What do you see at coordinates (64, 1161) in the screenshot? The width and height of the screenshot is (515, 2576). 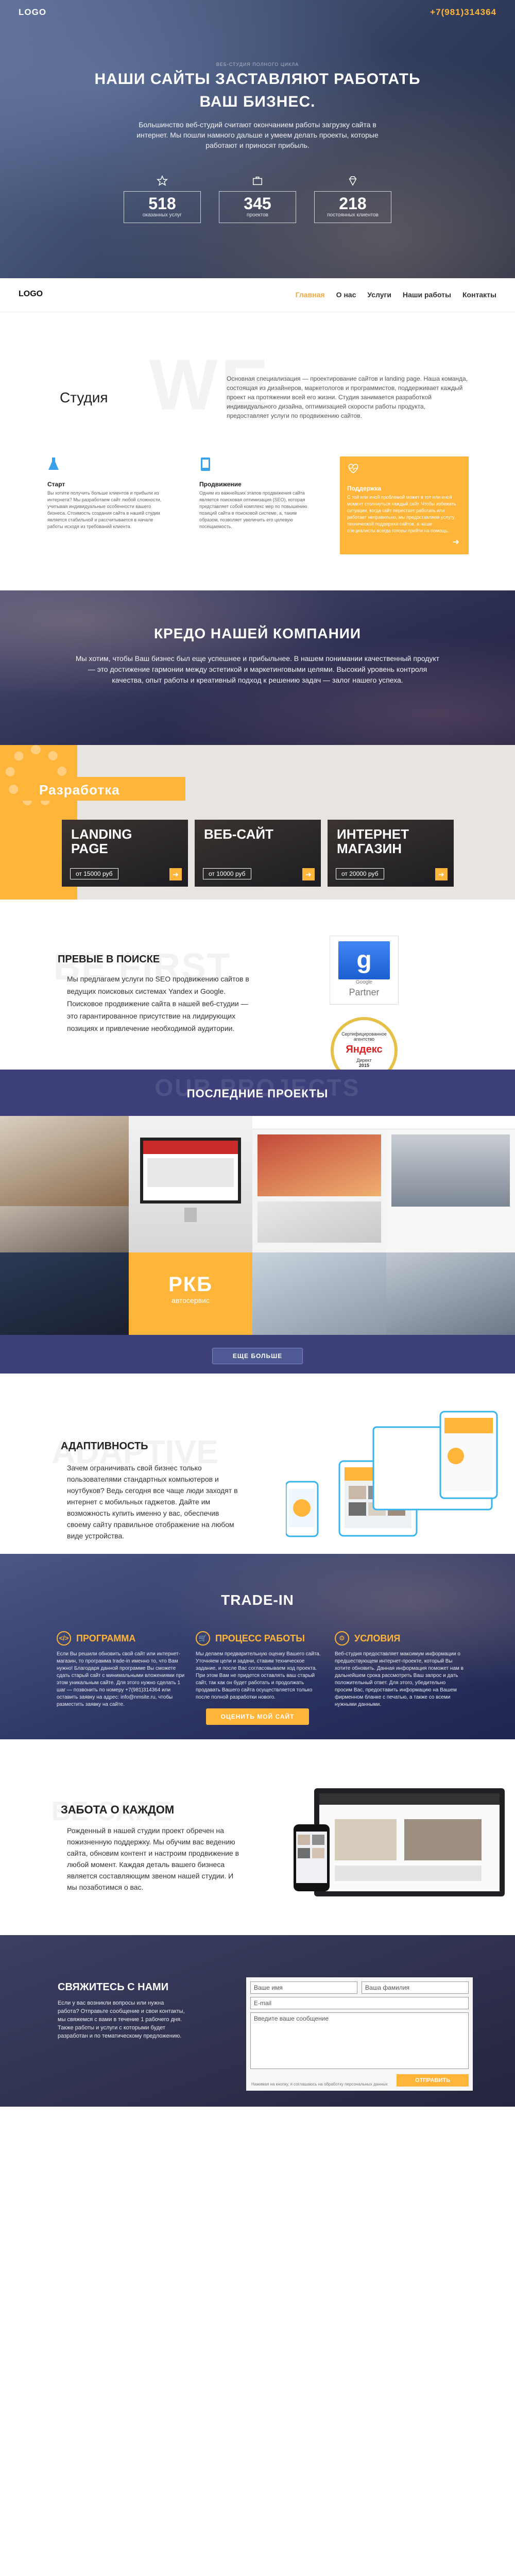 I see `project-shot-desk` at bounding box center [64, 1161].